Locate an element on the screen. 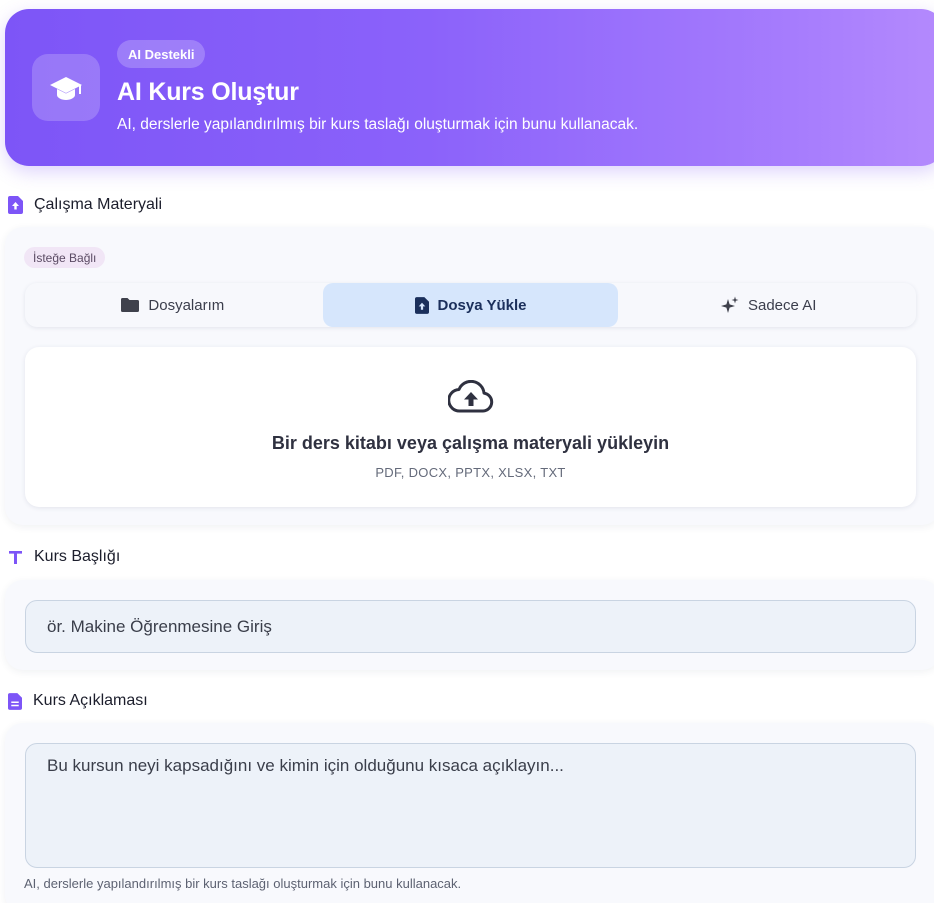  tab-ai-only: Sadece AI is located at coordinates (768, 305).